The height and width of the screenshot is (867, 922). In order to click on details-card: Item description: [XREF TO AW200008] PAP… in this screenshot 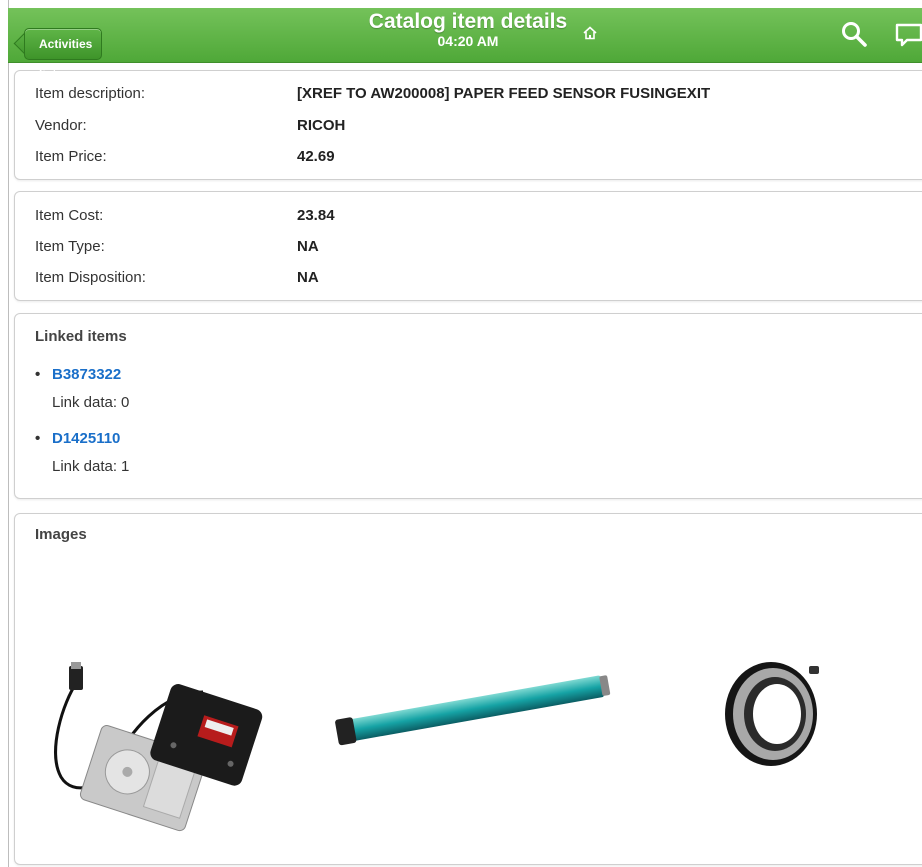, I will do `click(468, 125)`.